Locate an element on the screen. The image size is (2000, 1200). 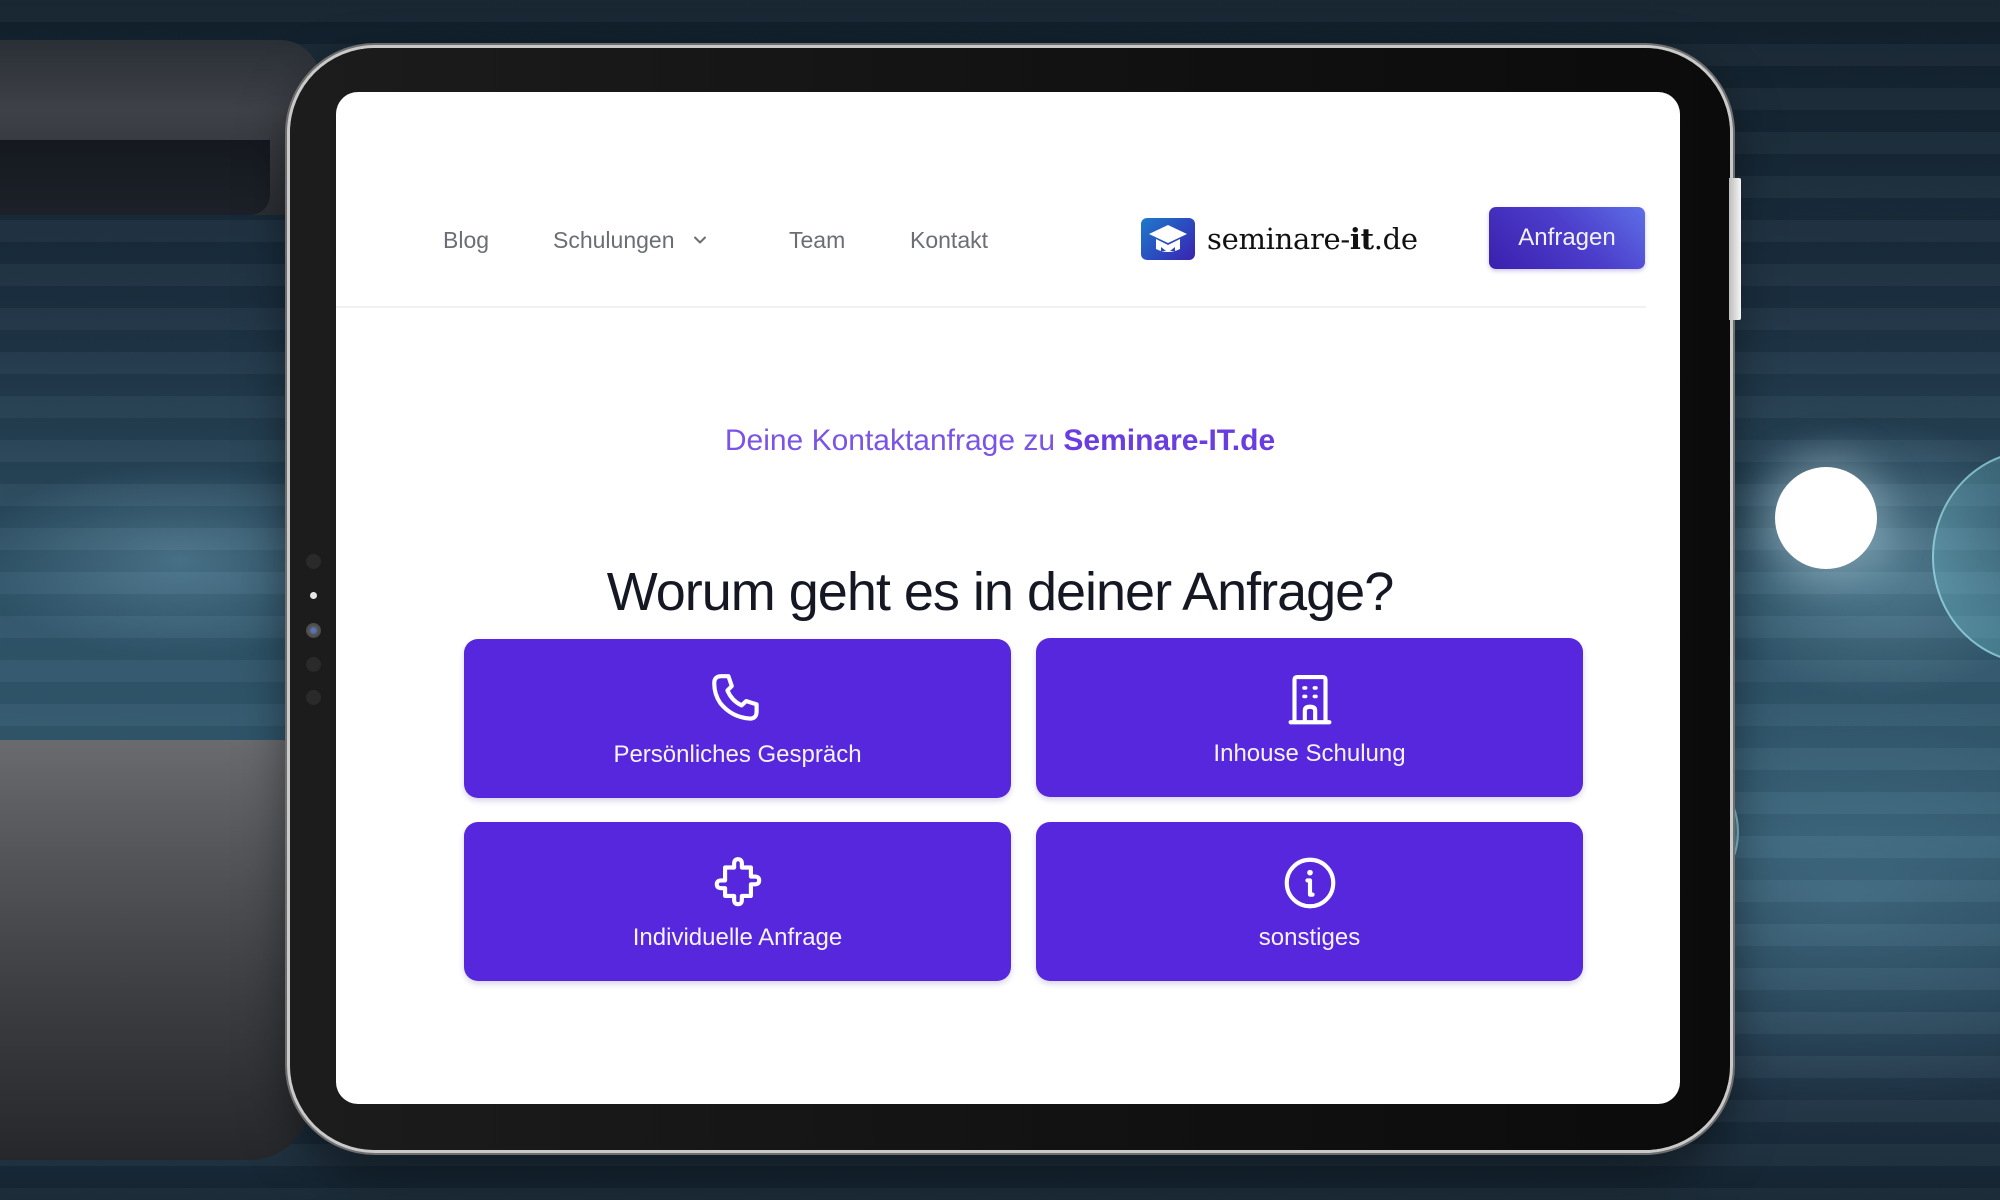
puzzle-icon is located at coordinates (737, 881).